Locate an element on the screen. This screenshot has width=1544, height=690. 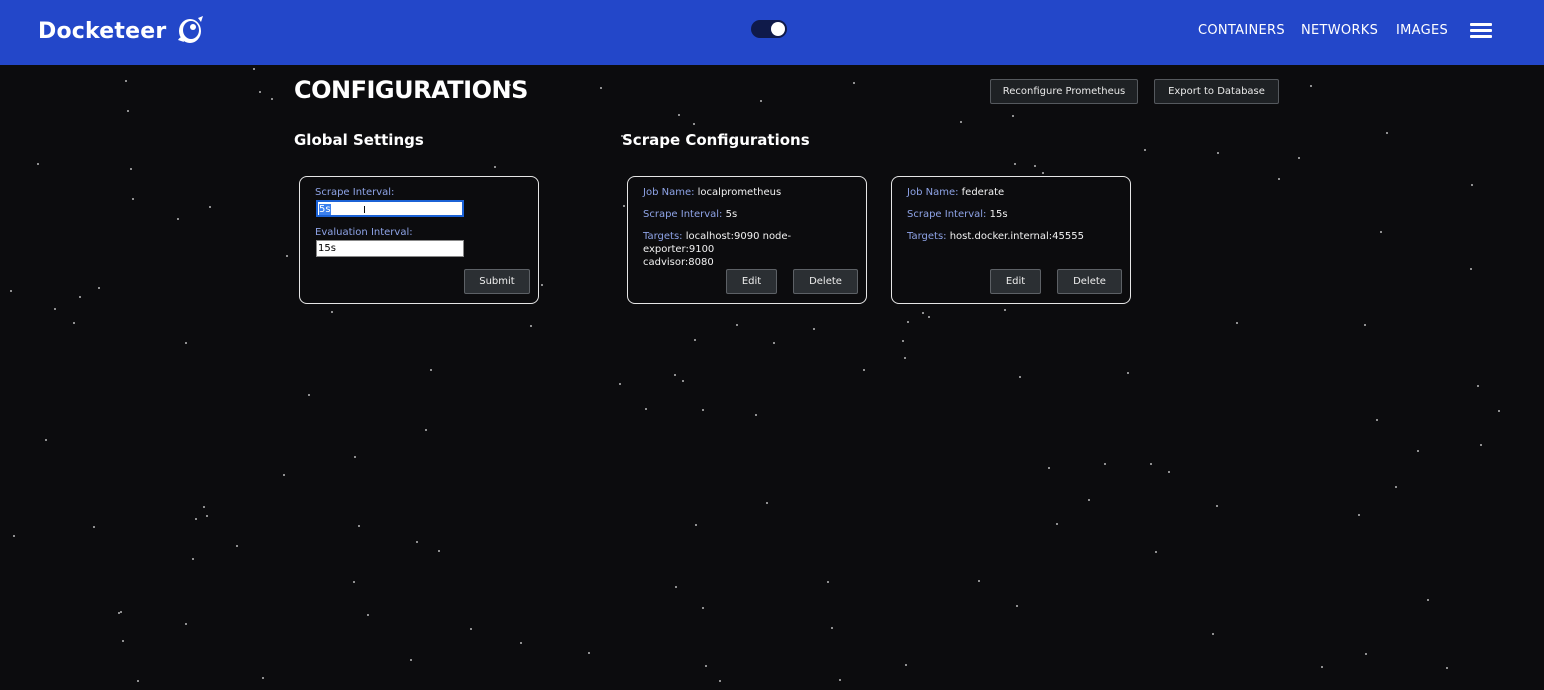
scrape-interval-label: Scrape Interval: is located at coordinates (683, 214).